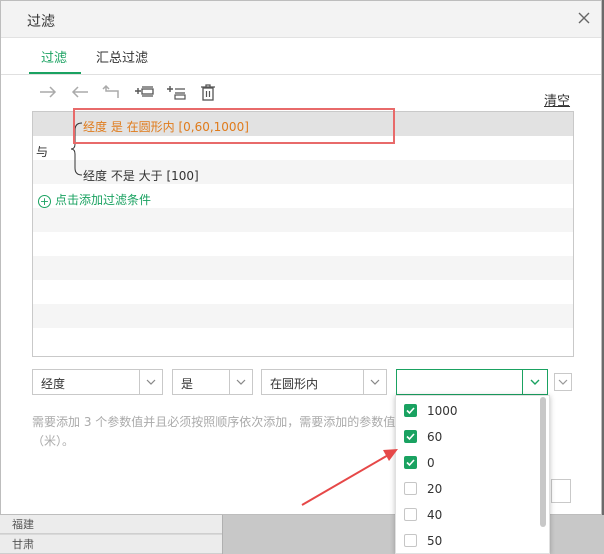 The width and height of the screenshot is (604, 554). What do you see at coordinates (55, 73) in the screenshot?
I see `active-tab-indicator` at bounding box center [55, 73].